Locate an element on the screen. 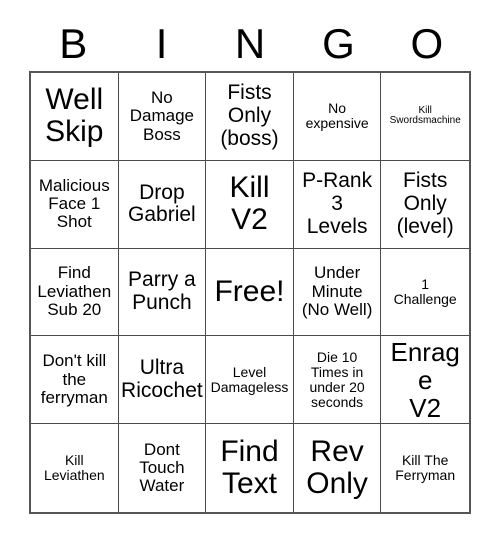 Image resolution: width=500 pixels, height=544 pixels. bingo-cell: Ultra Ricochet is located at coordinates (162, 380).